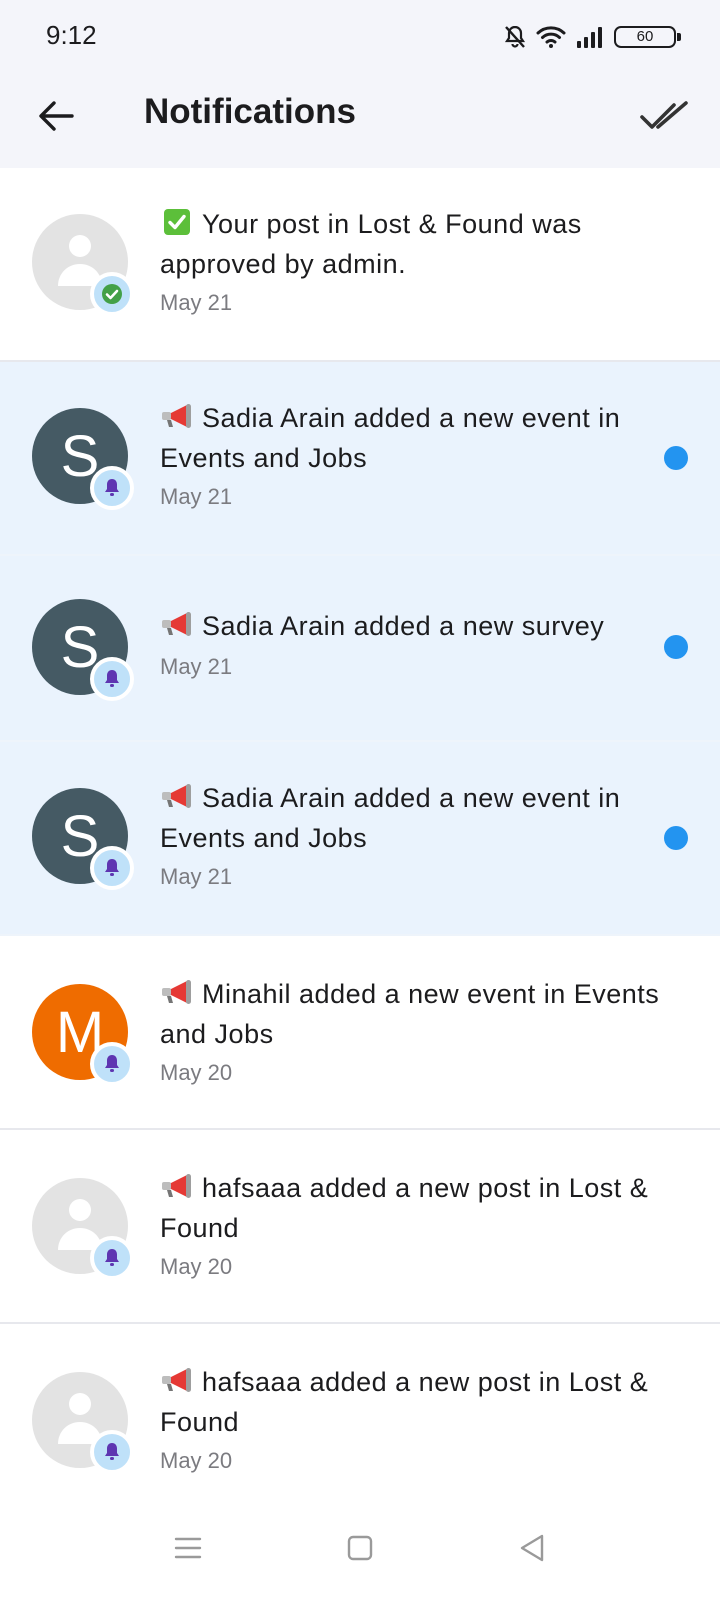 This screenshot has width=720, height=1600. What do you see at coordinates (83, 1035) in the screenshot?
I see `avatar: M` at bounding box center [83, 1035].